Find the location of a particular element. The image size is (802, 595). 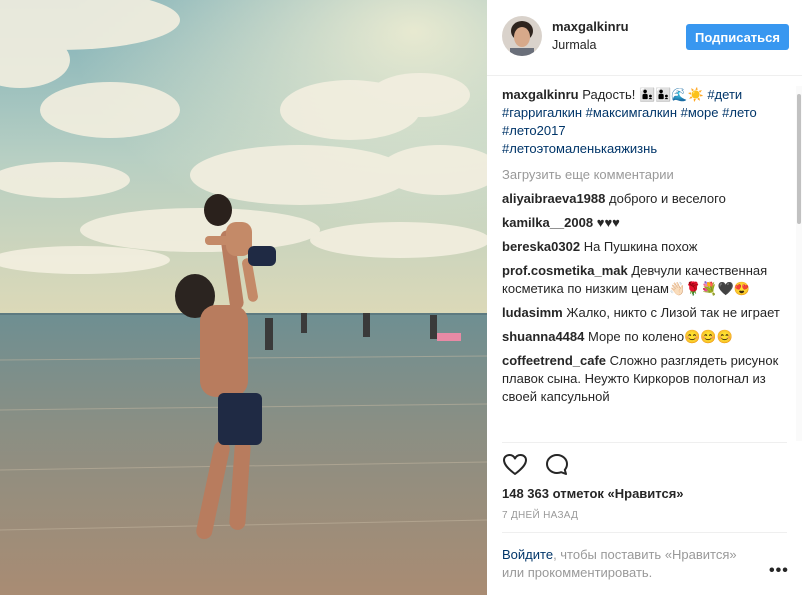

comment-text: На Пушкина похож is located at coordinates (640, 246).